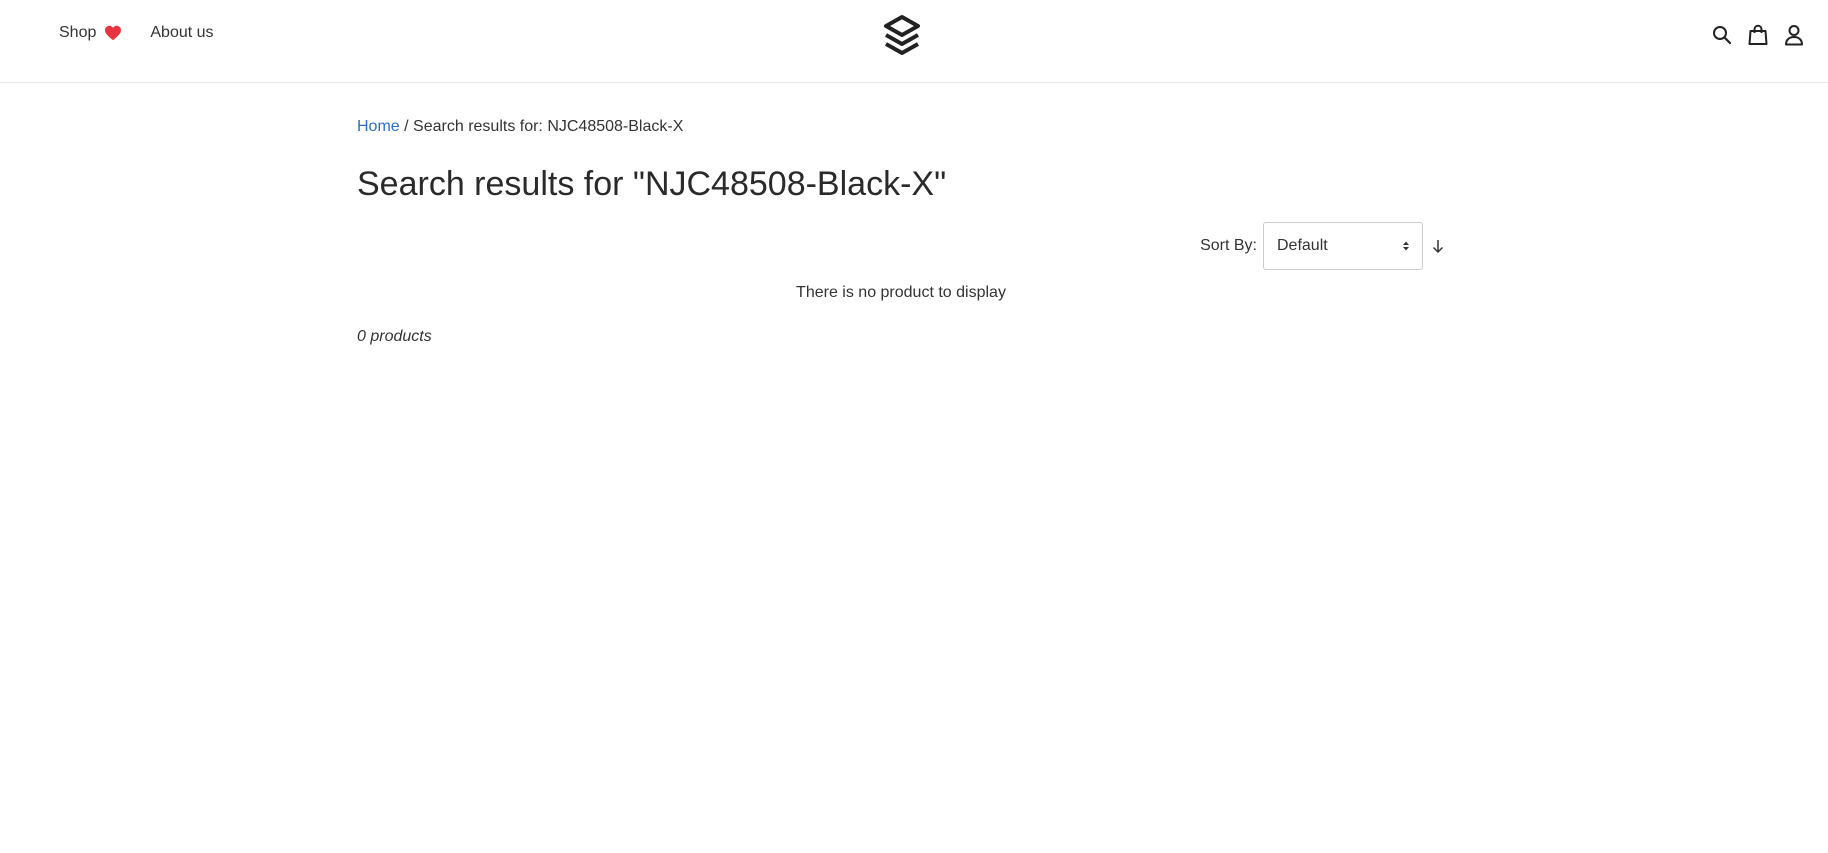 This screenshot has width=1828, height=853. I want to click on arrow-down-icon, so click(1438, 246).